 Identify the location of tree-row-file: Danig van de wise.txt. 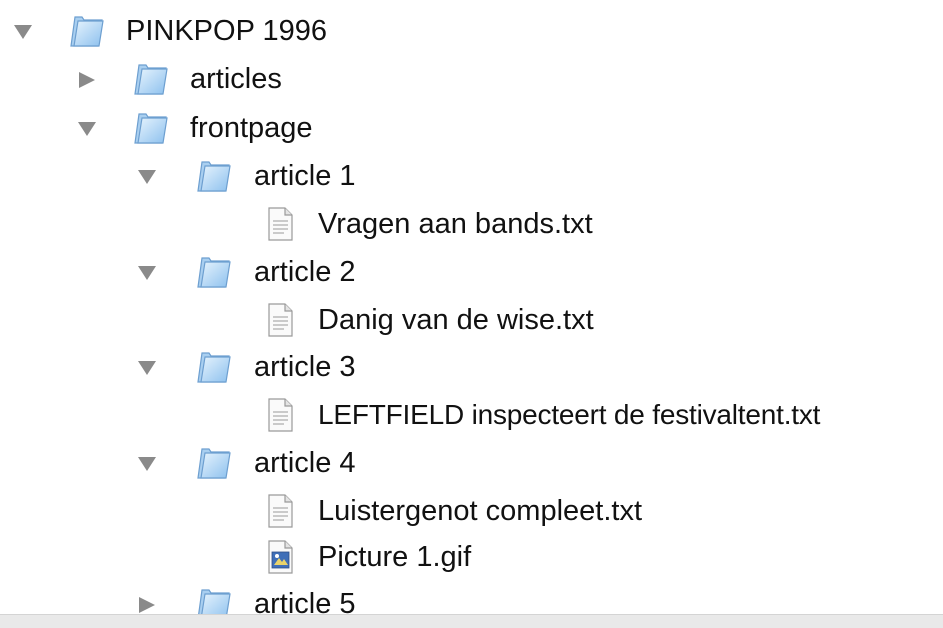
(471, 320).